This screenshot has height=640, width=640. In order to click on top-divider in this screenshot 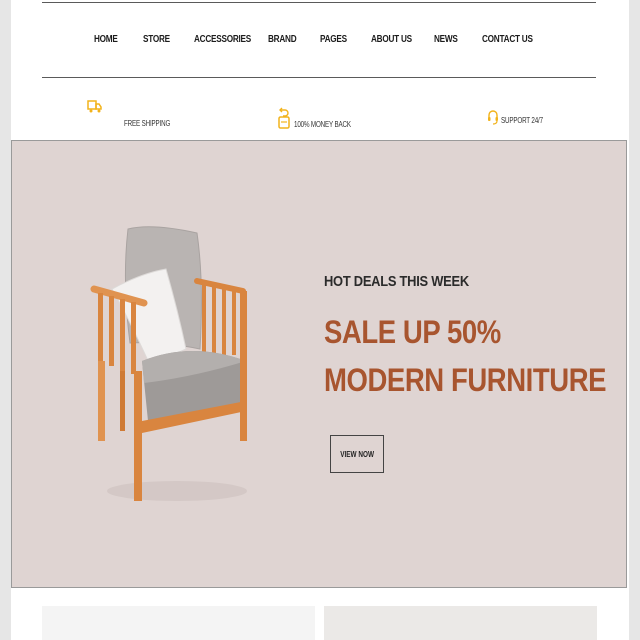, I will do `click(319, 2)`.